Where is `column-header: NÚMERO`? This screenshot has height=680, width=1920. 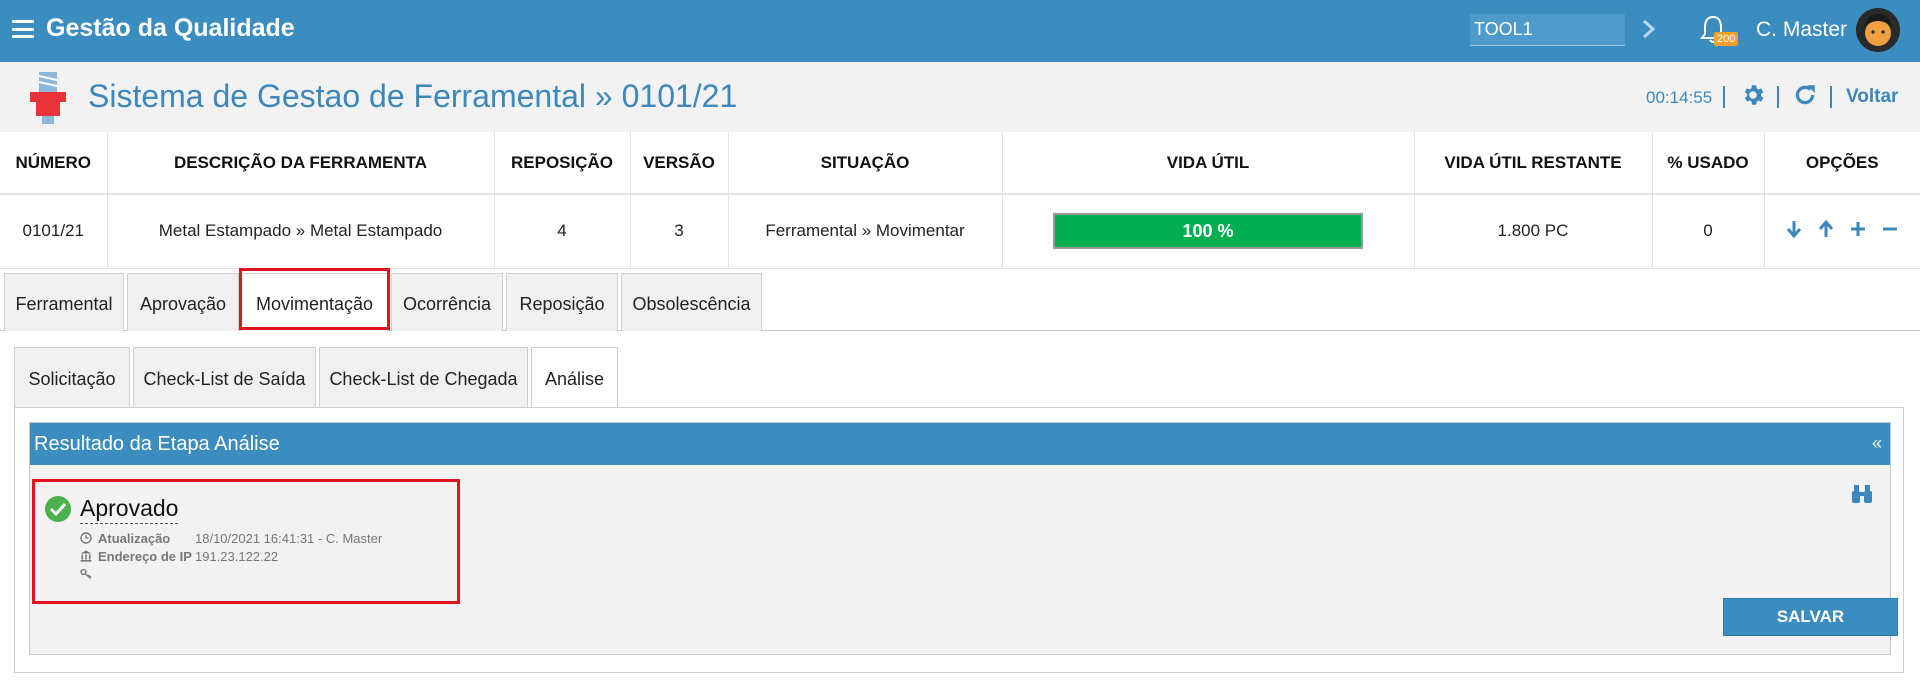
column-header: NÚMERO is located at coordinates (54, 163).